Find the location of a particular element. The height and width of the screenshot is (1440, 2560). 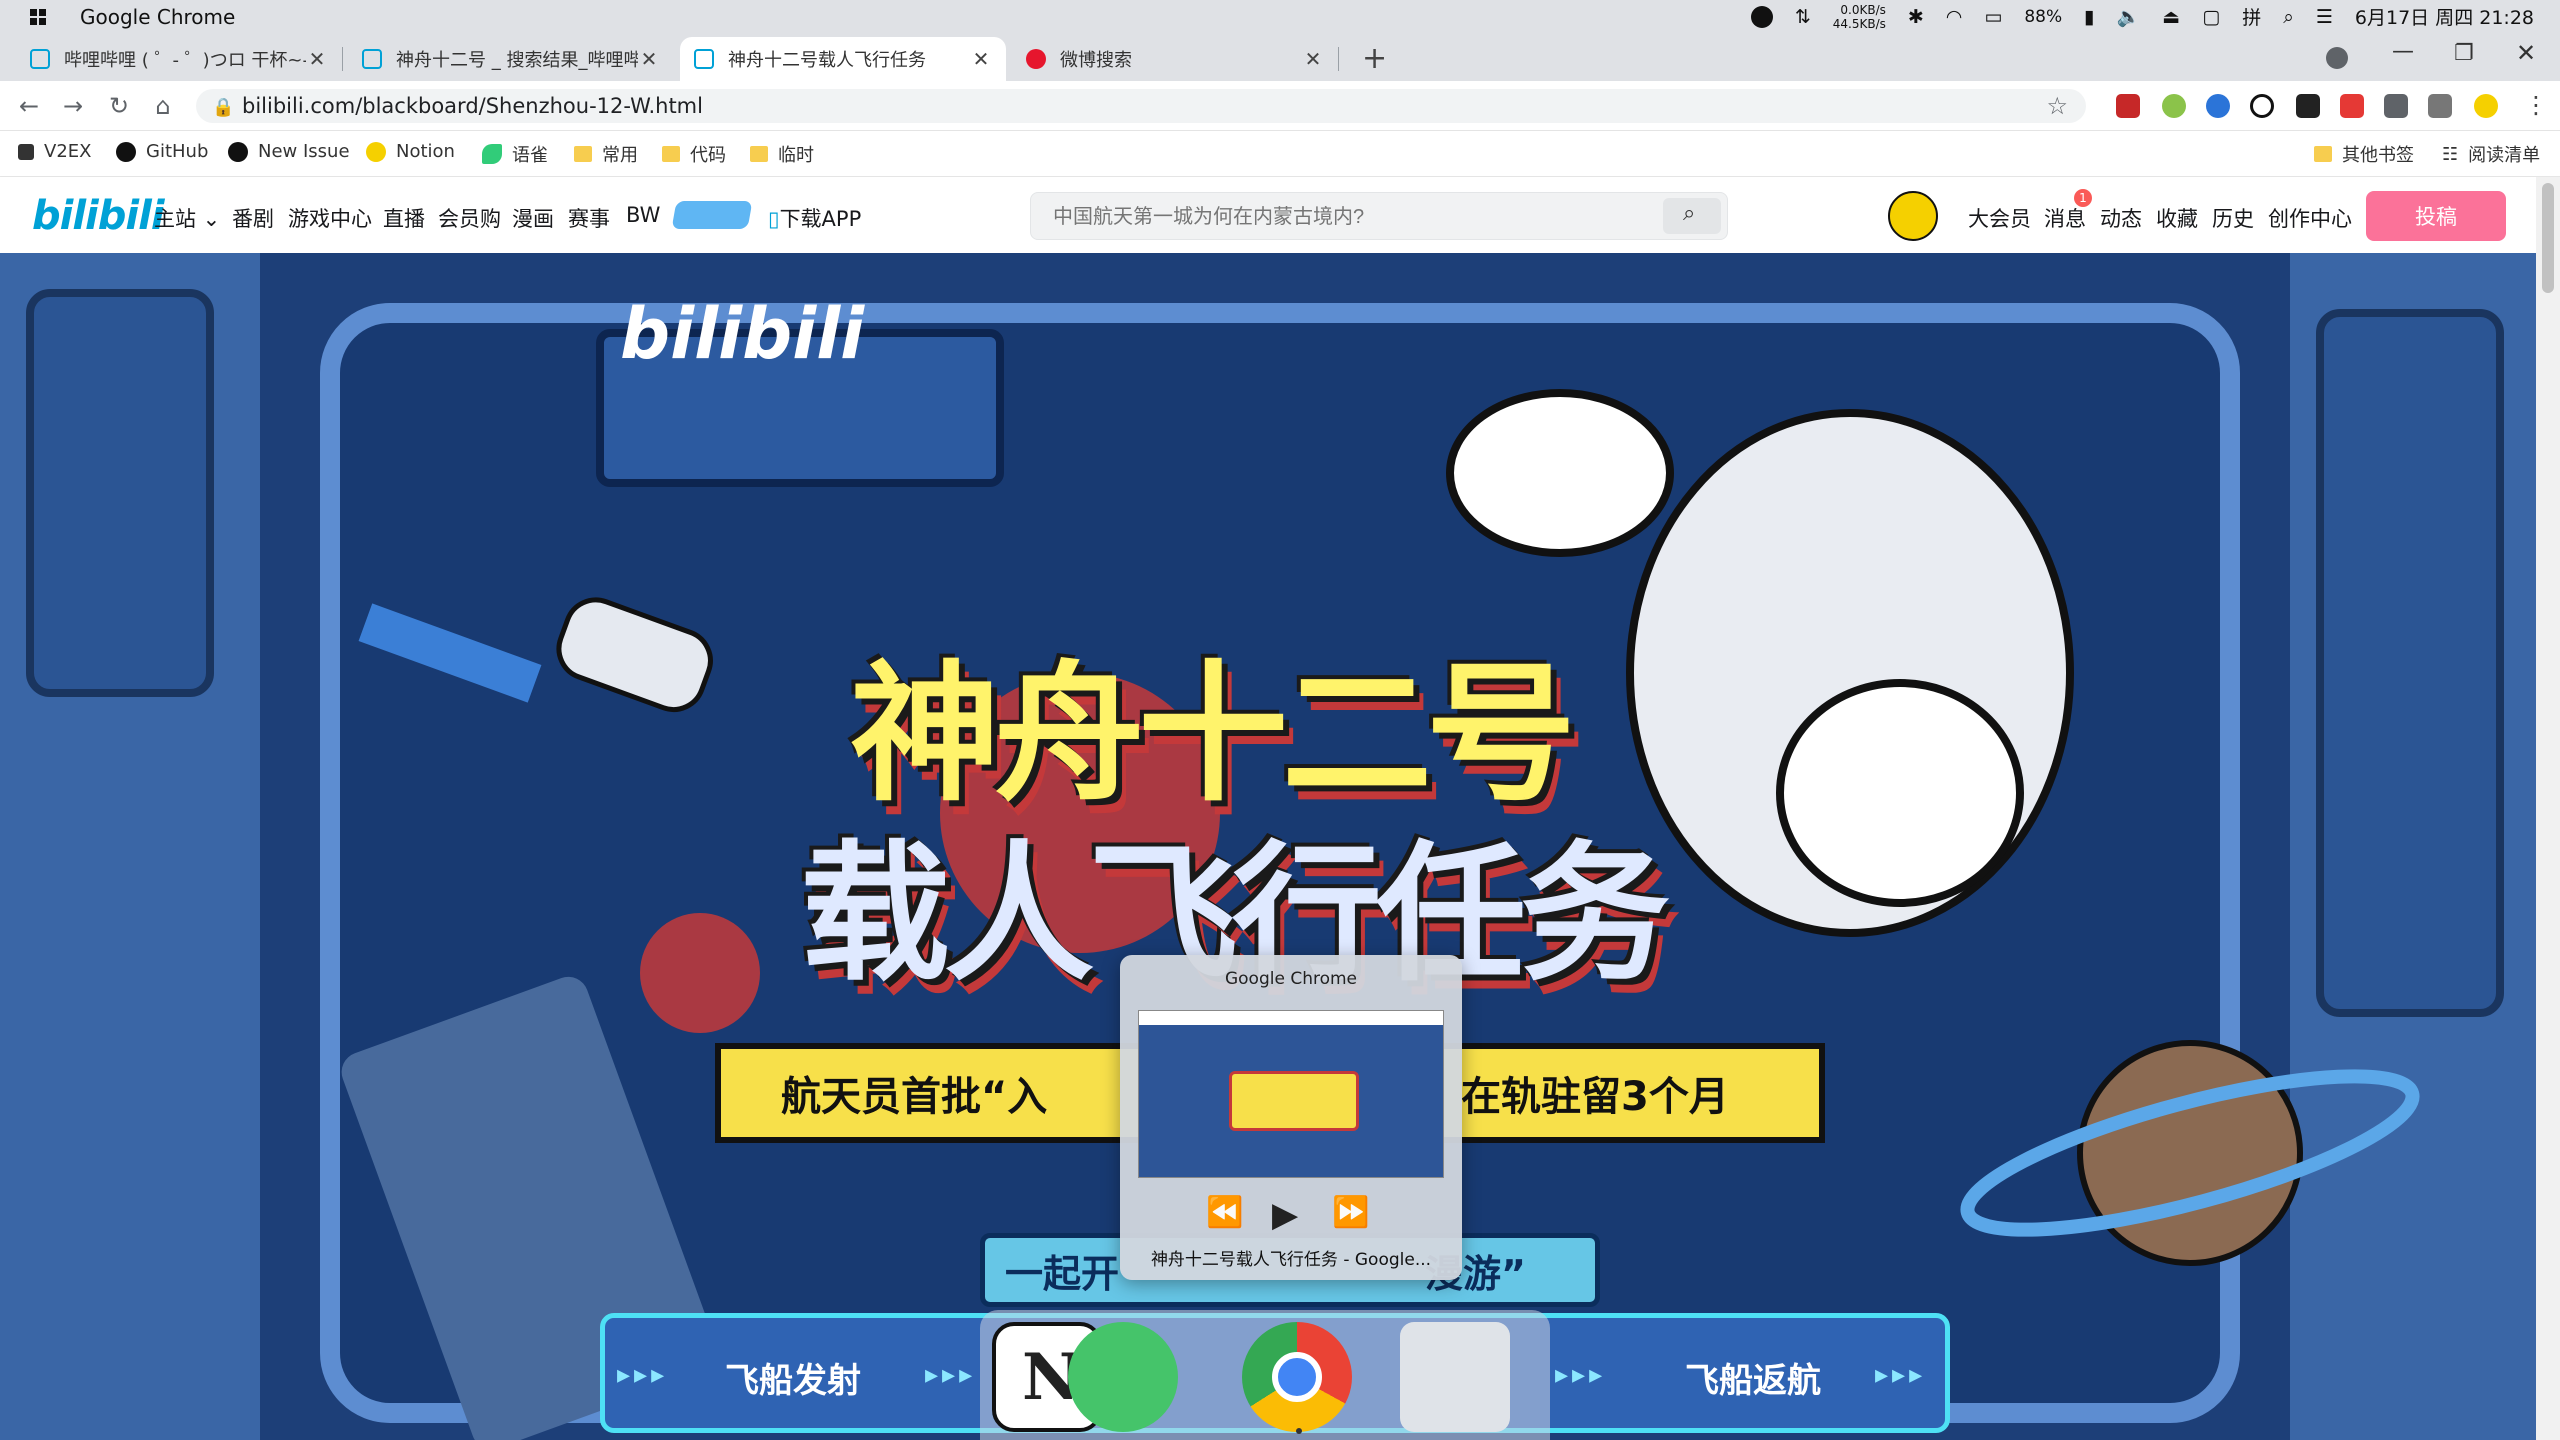

nav-bw: BW is located at coordinates (643, 215).